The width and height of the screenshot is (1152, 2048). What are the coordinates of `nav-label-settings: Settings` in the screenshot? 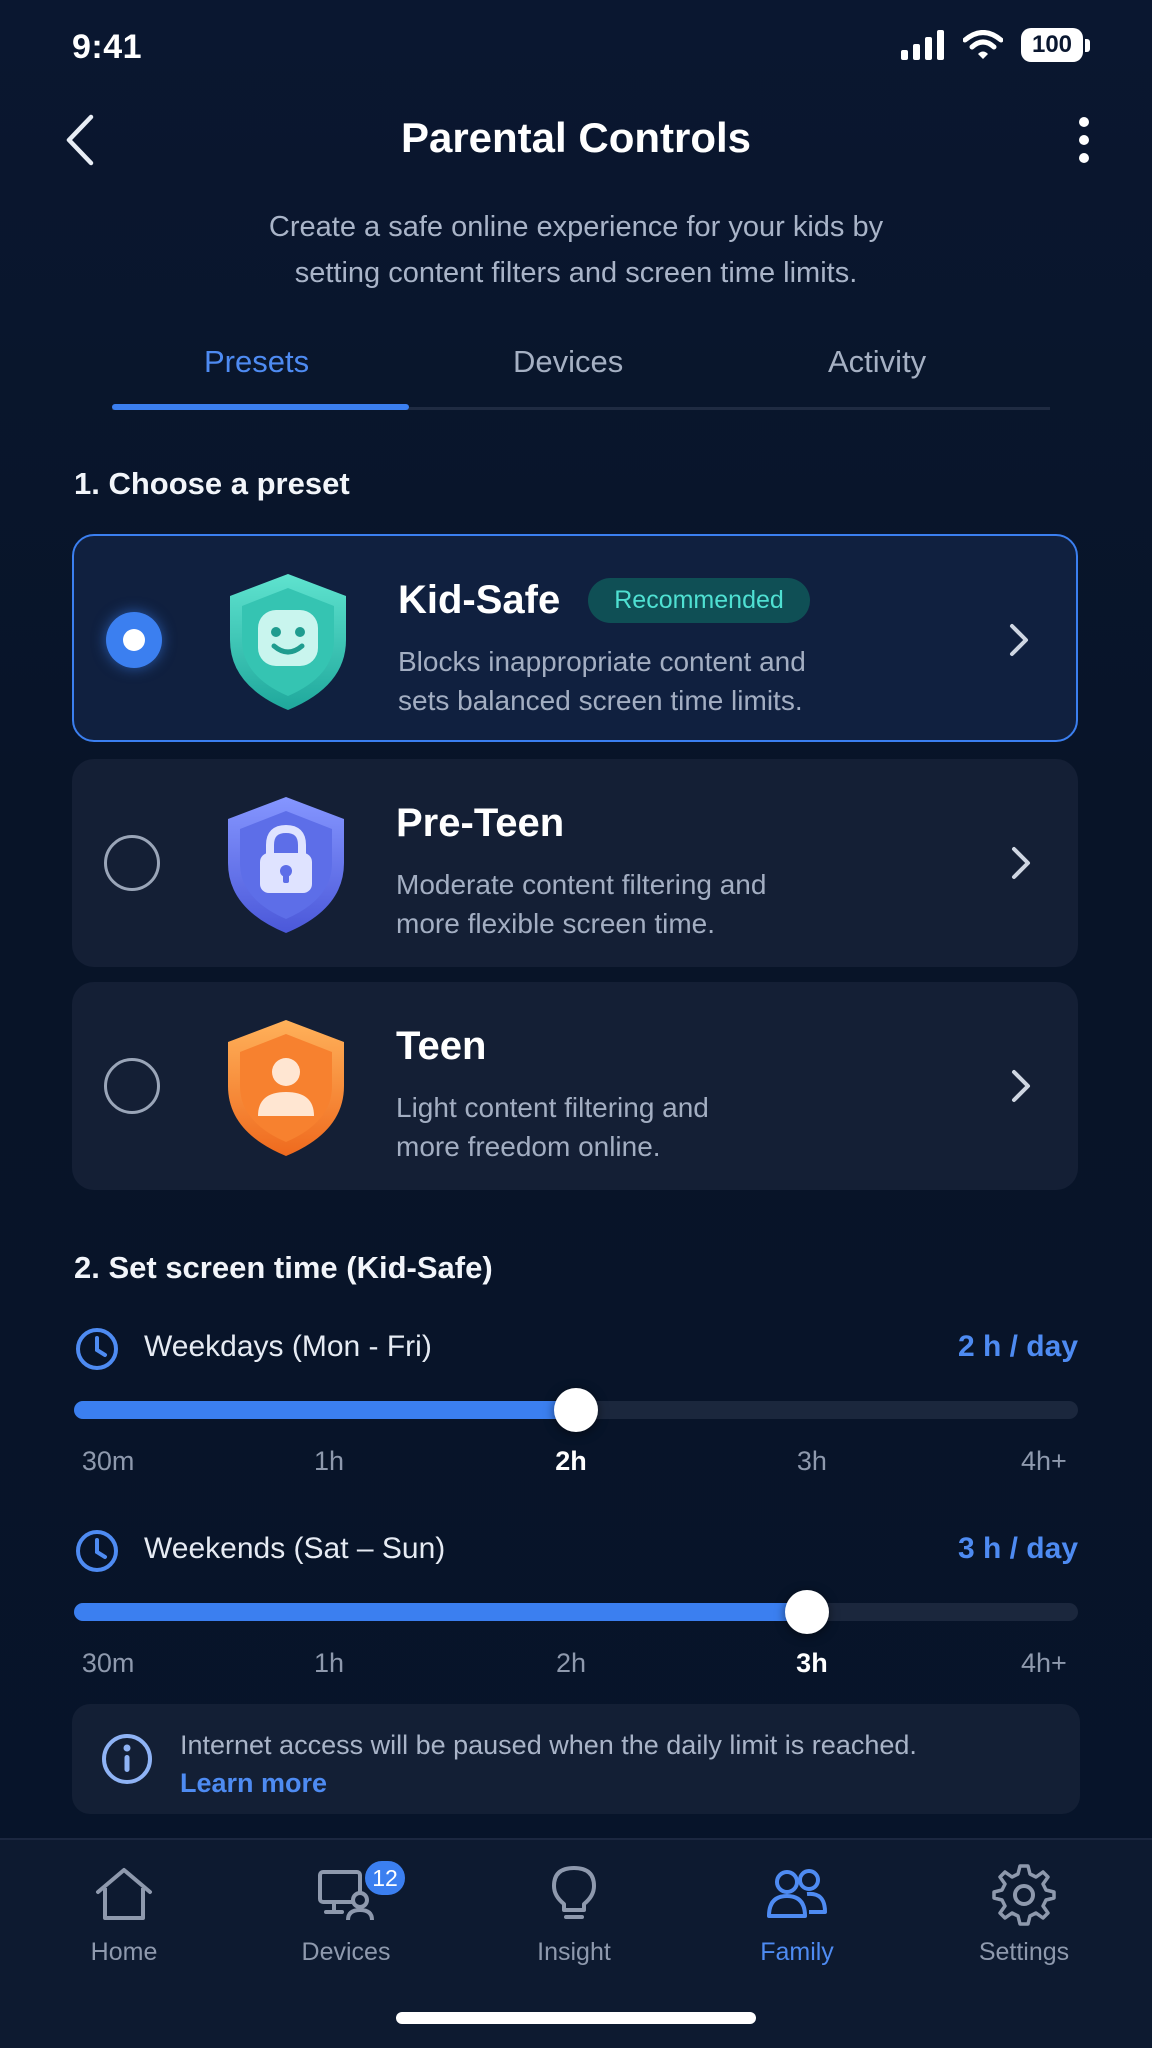 It's located at (1024, 1952).